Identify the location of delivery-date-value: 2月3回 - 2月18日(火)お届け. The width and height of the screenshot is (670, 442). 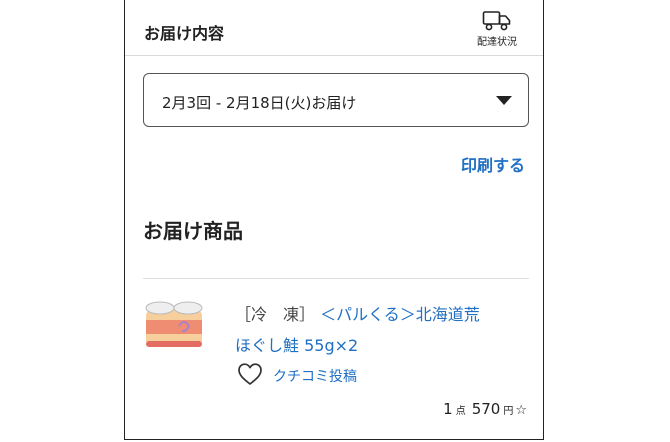
(259, 103).